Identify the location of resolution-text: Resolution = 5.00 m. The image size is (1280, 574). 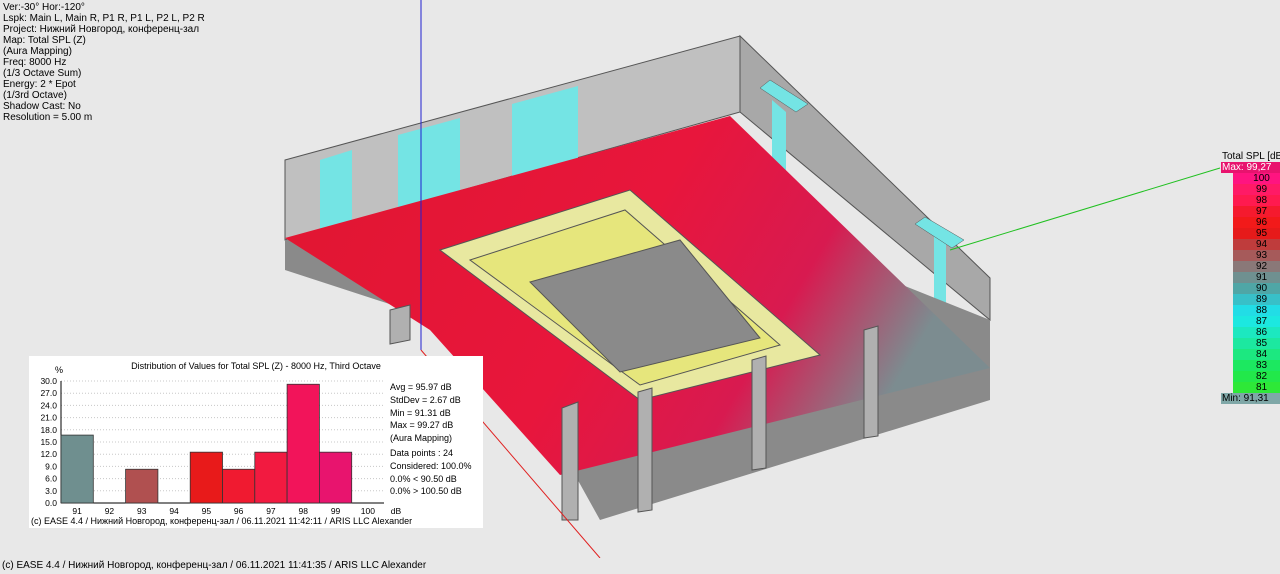
(48, 117).